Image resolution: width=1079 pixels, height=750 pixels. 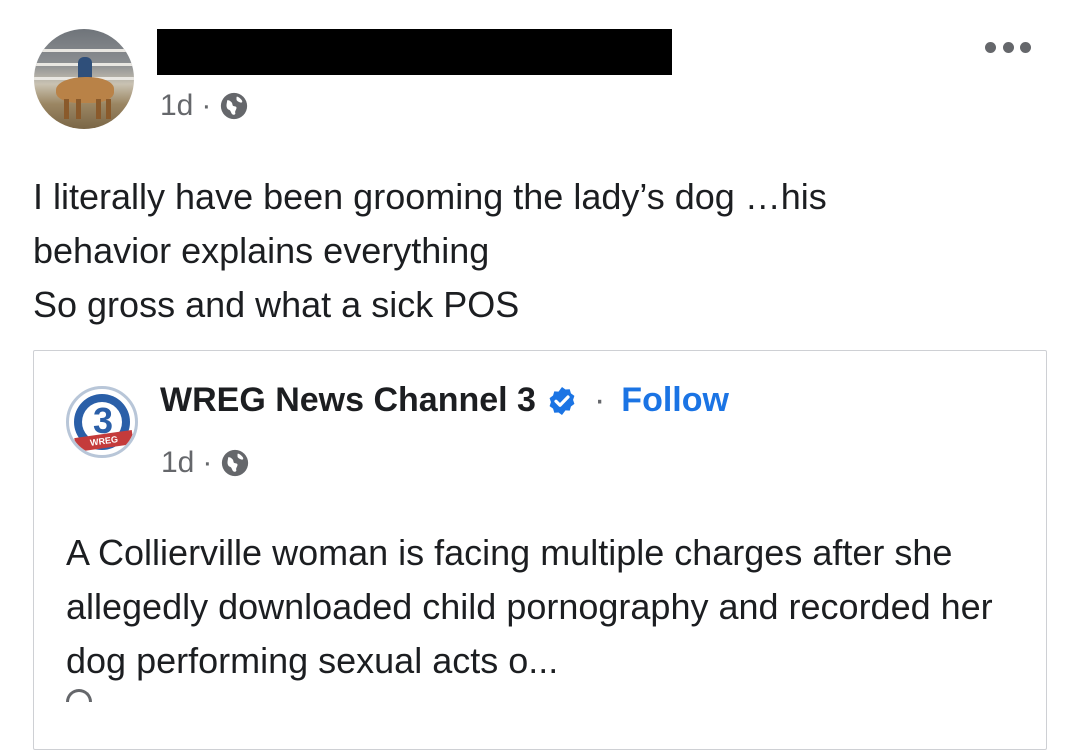 I want to click on profile-avatar, so click(x=84, y=79).